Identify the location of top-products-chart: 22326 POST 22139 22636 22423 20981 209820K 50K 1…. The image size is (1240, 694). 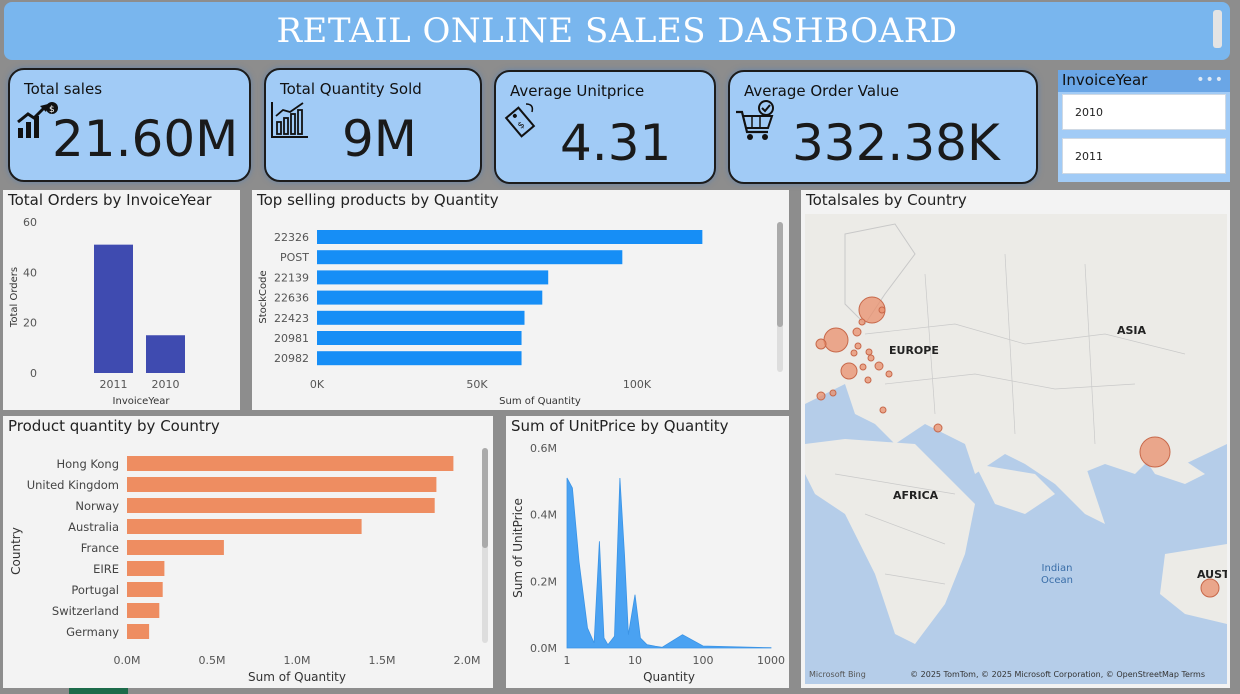
(520, 300).